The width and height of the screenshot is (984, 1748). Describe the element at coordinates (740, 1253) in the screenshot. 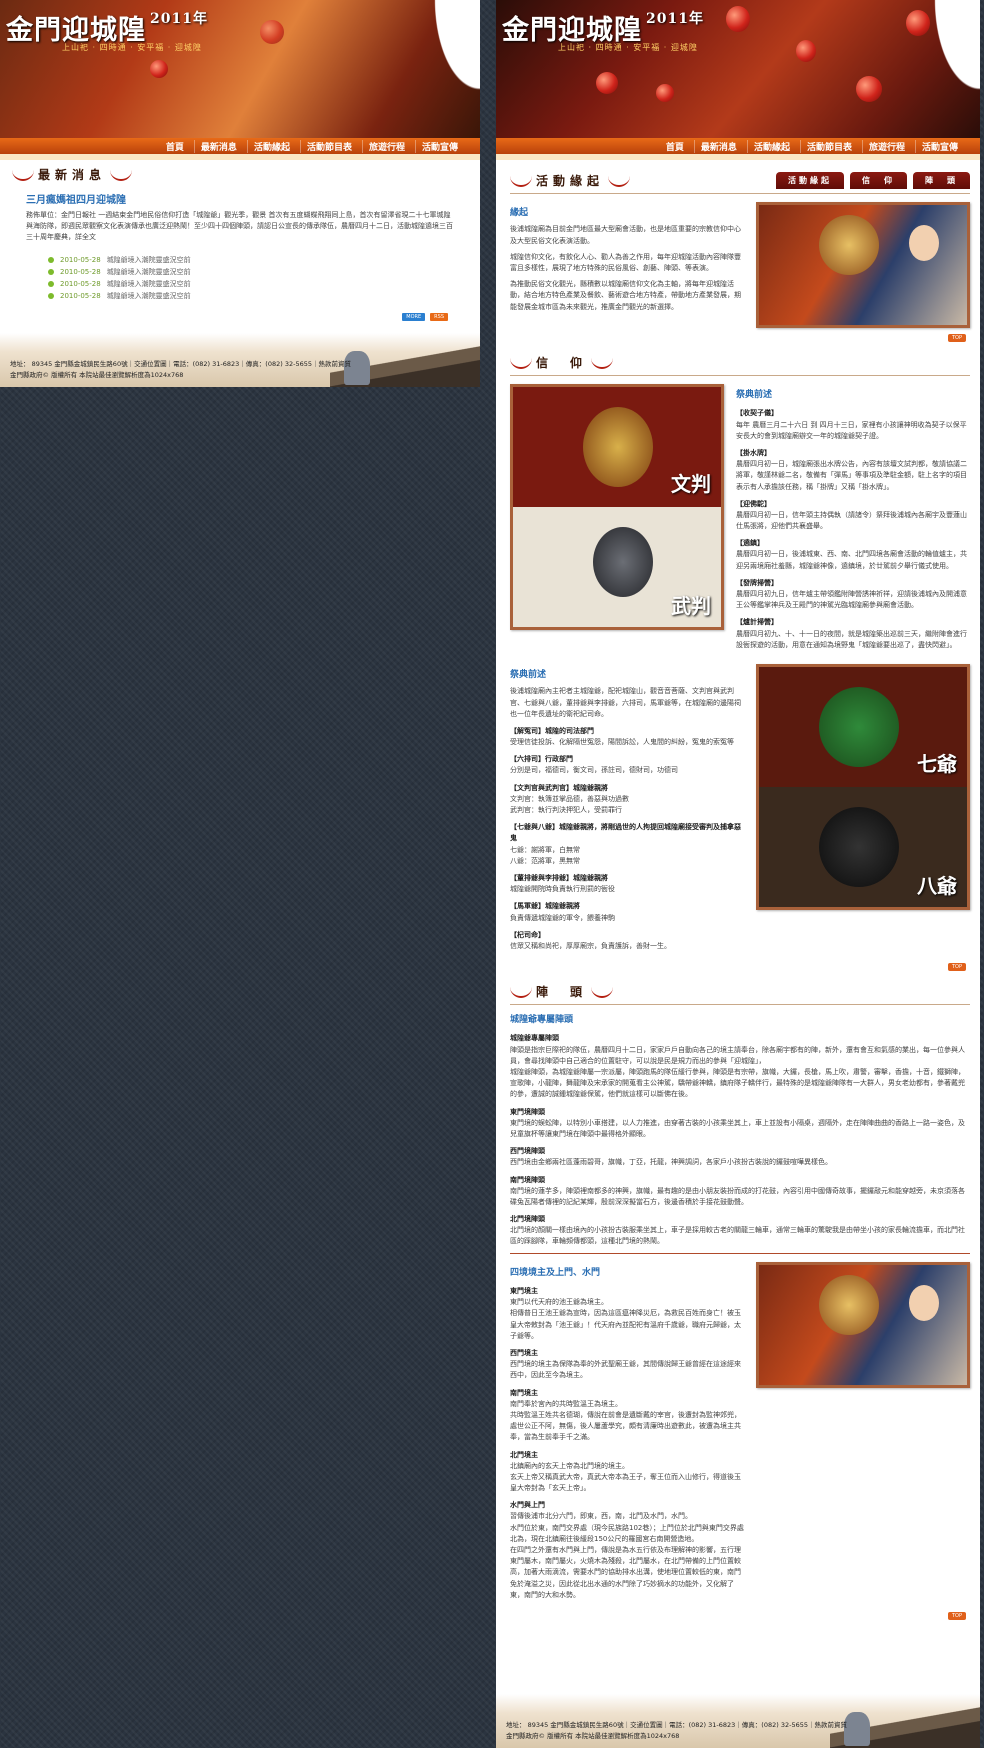

I see `divider` at that location.